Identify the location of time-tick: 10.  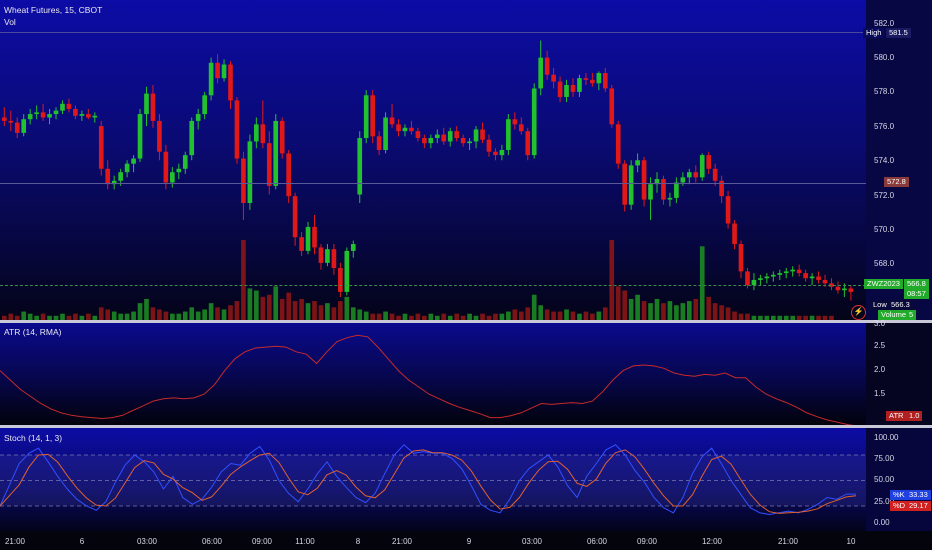
(851, 541).